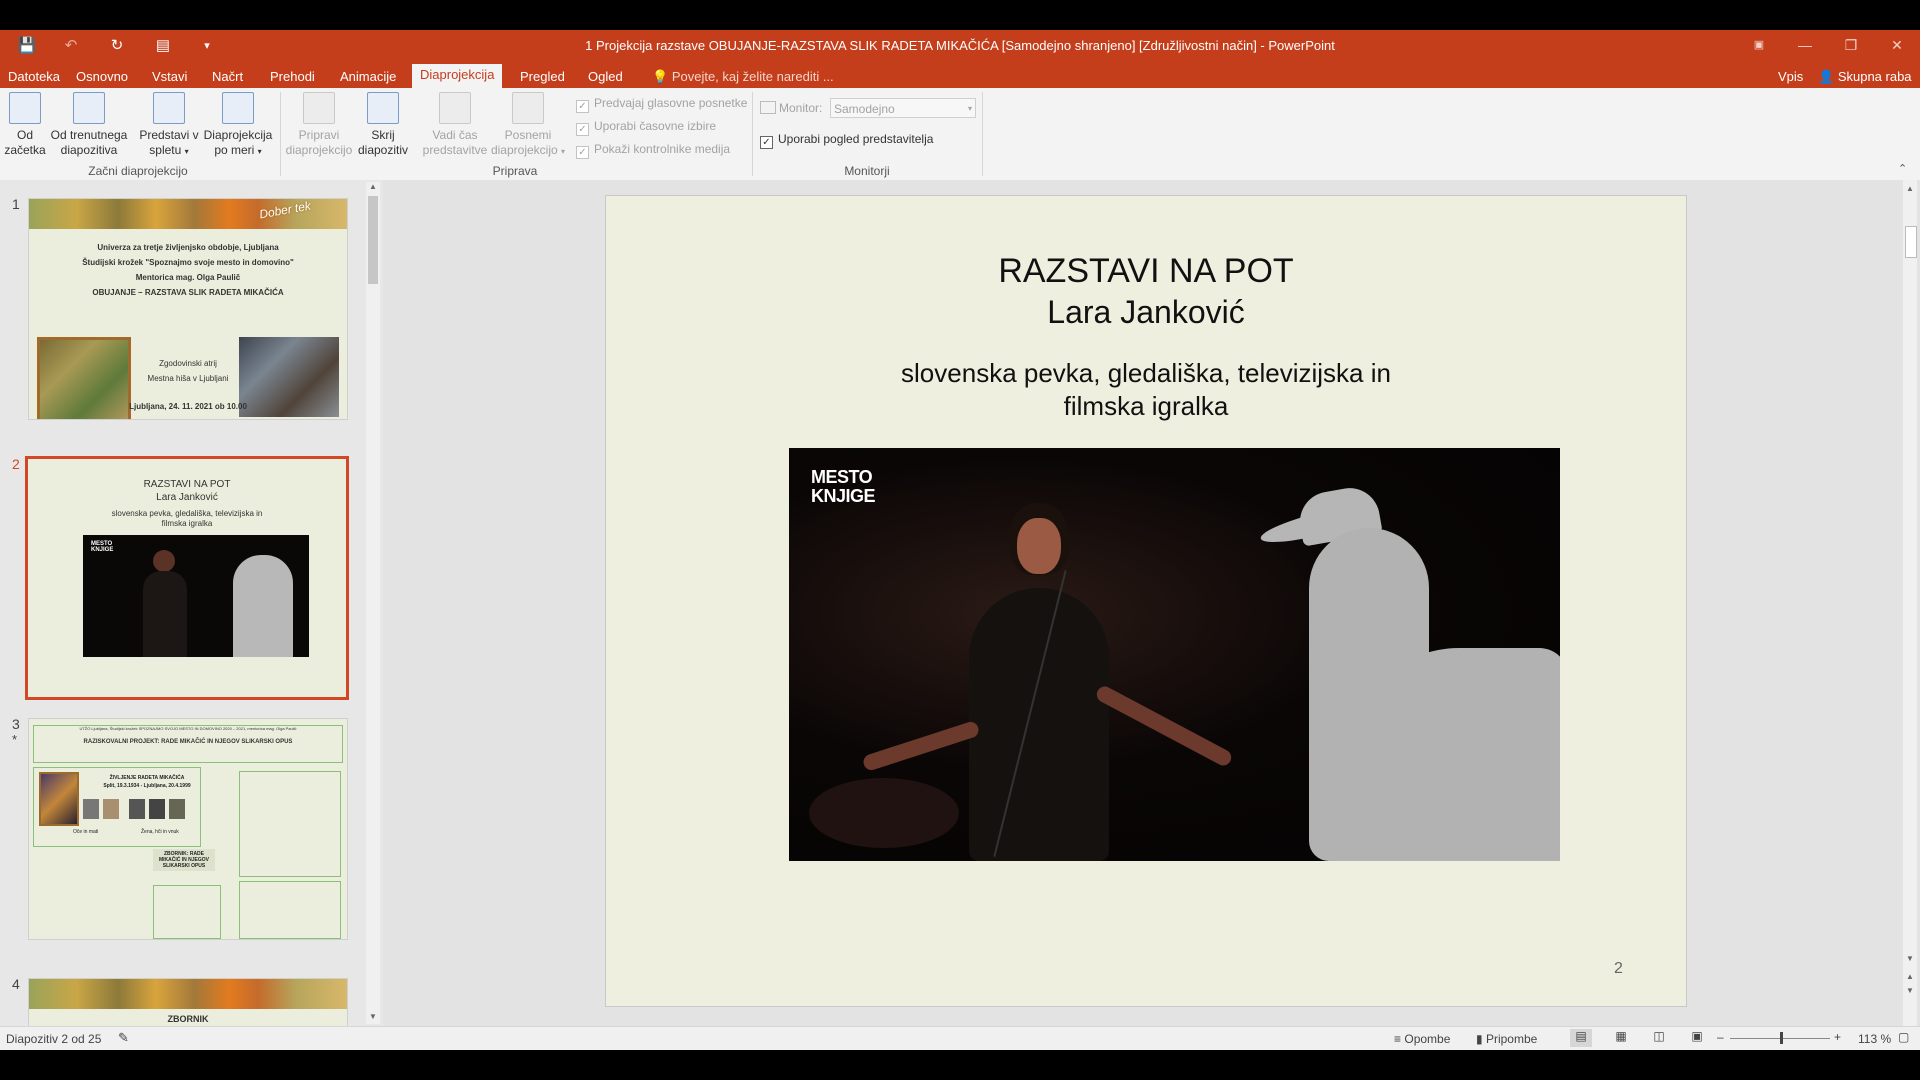 The width and height of the screenshot is (1920, 1080). I want to click on tab-view: Ogled, so click(605, 77).